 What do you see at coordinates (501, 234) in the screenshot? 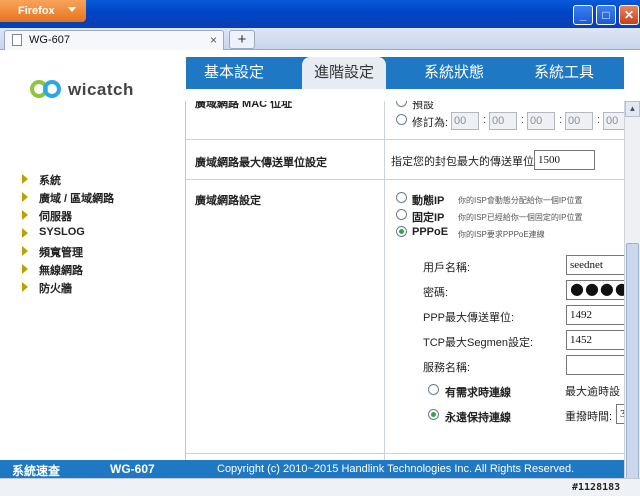
I see `pppoe-hint: 你的ISP要求PPPoE連線` at bounding box center [501, 234].